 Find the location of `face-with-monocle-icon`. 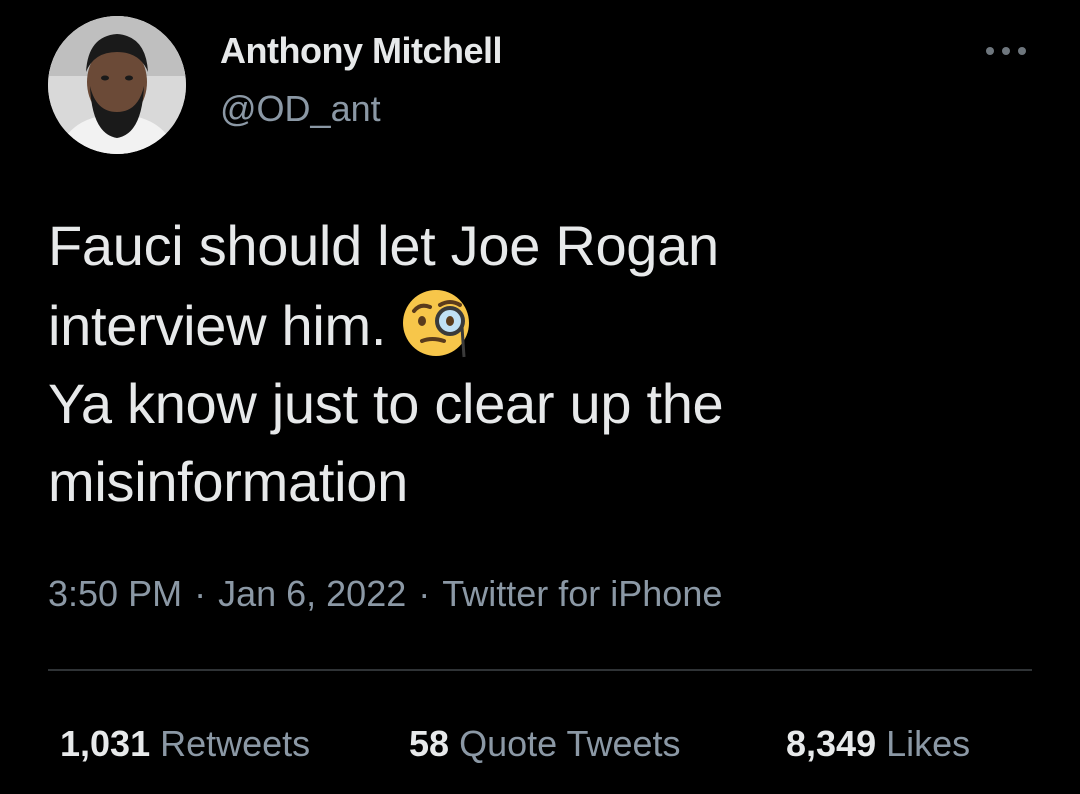

face-with-monocle-icon is located at coordinates (436, 324).